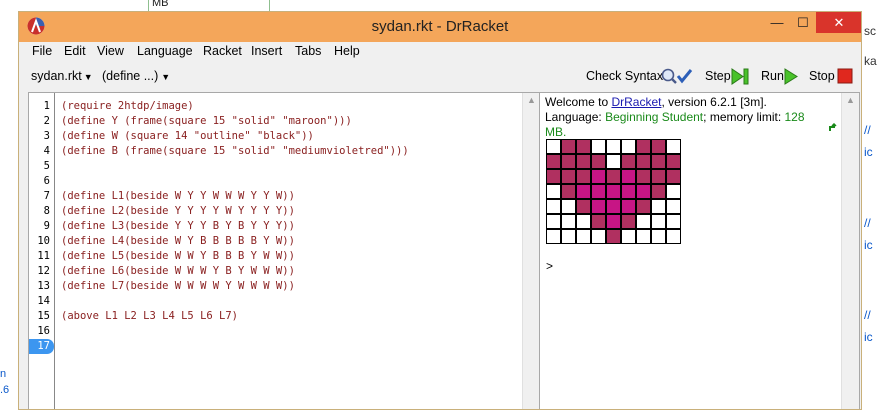  Describe the element at coordinates (9, 205) in the screenshot. I see `background-window-left` at that location.